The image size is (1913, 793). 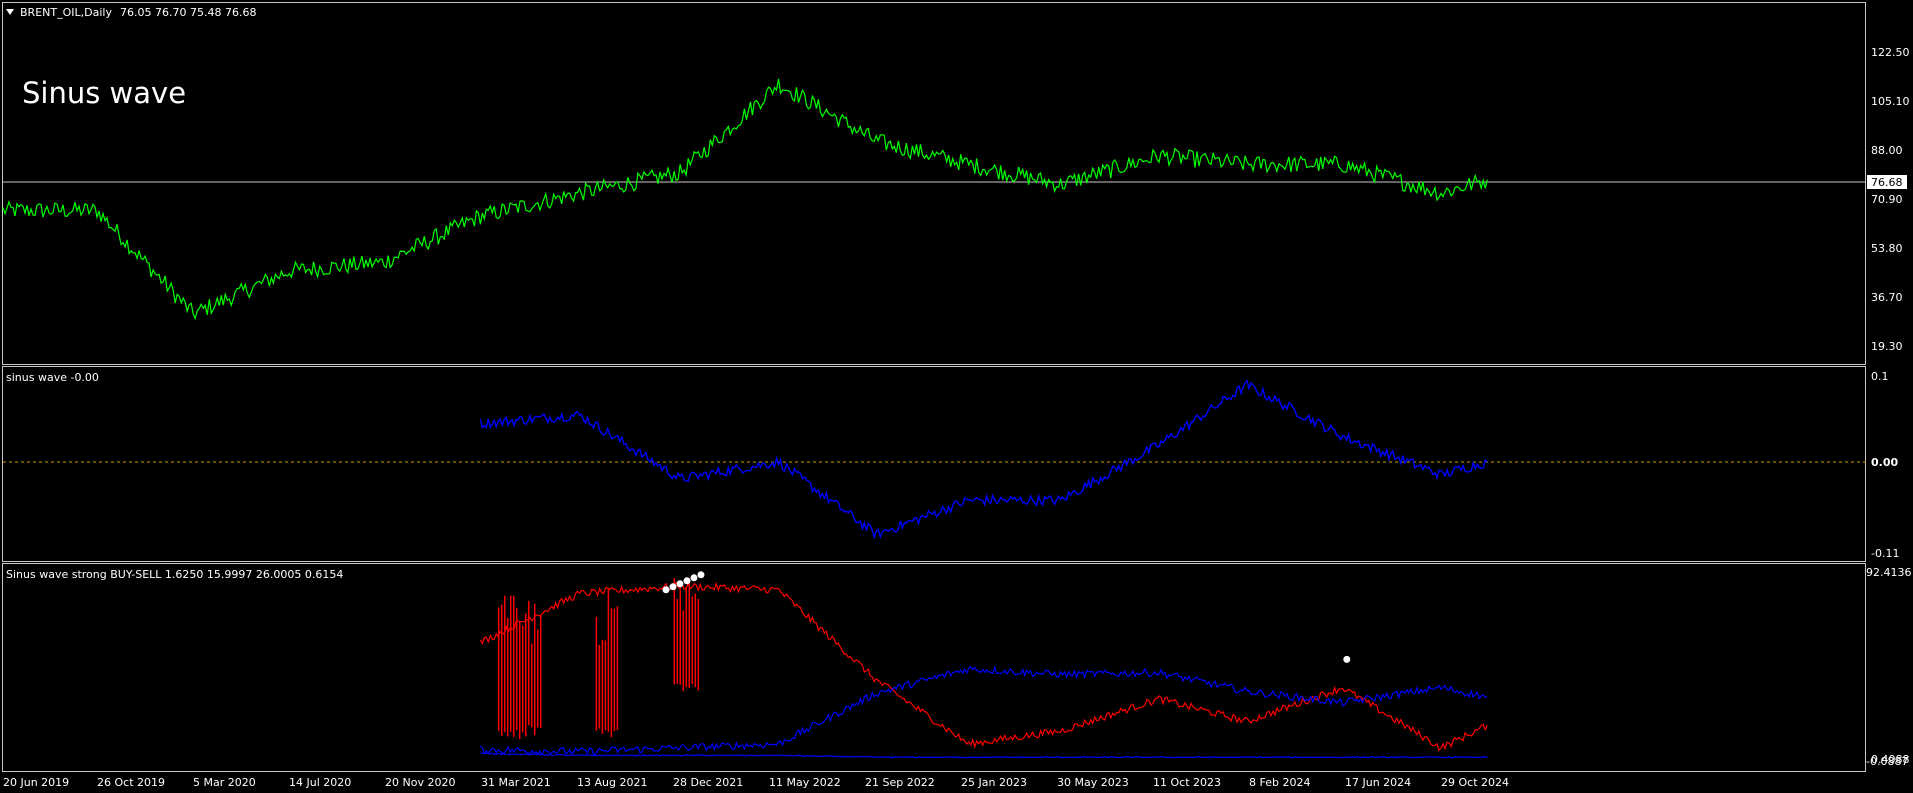 I want to click on sinus-panel-label: sinus wave -0.00, so click(x=52, y=377).